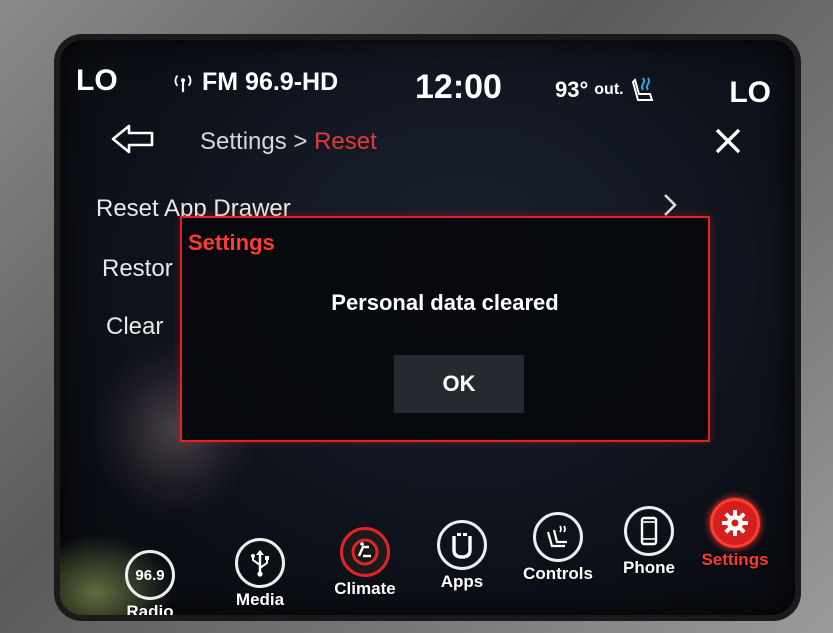 Image resolution: width=833 pixels, height=633 pixels. Describe the element at coordinates (260, 563) in the screenshot. I see `usb-icon` at that location.